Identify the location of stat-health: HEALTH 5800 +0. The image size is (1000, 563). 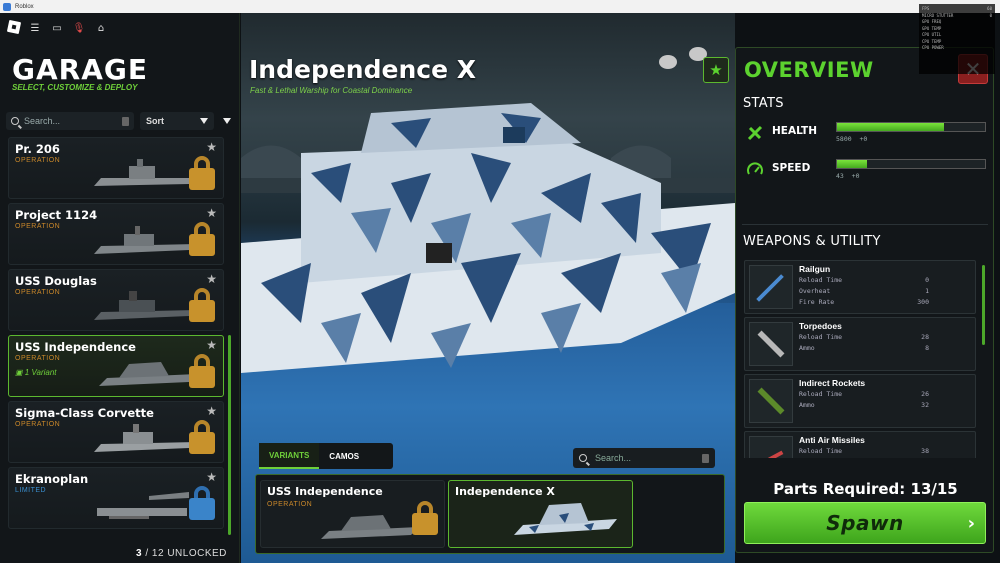
(866, 137).